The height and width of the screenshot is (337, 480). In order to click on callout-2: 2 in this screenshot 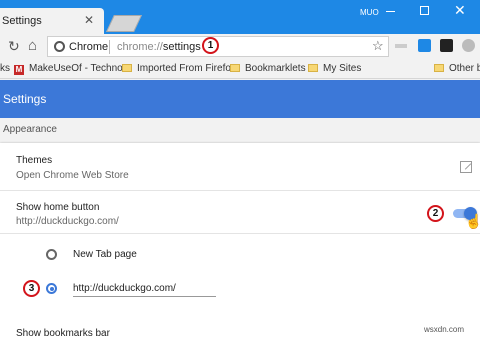, I will do `click(435, 213)`.